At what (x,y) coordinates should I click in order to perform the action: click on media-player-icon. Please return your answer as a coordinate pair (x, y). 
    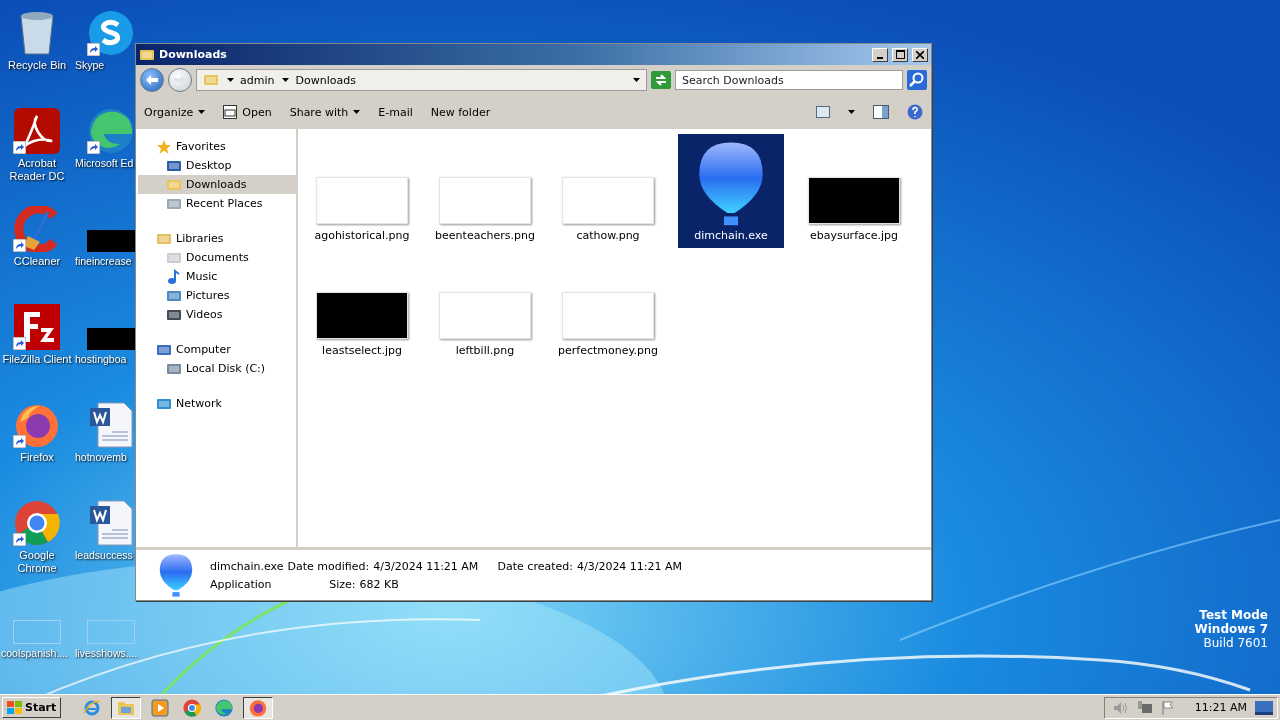
    Looking at the image, I should click on (160, 707).